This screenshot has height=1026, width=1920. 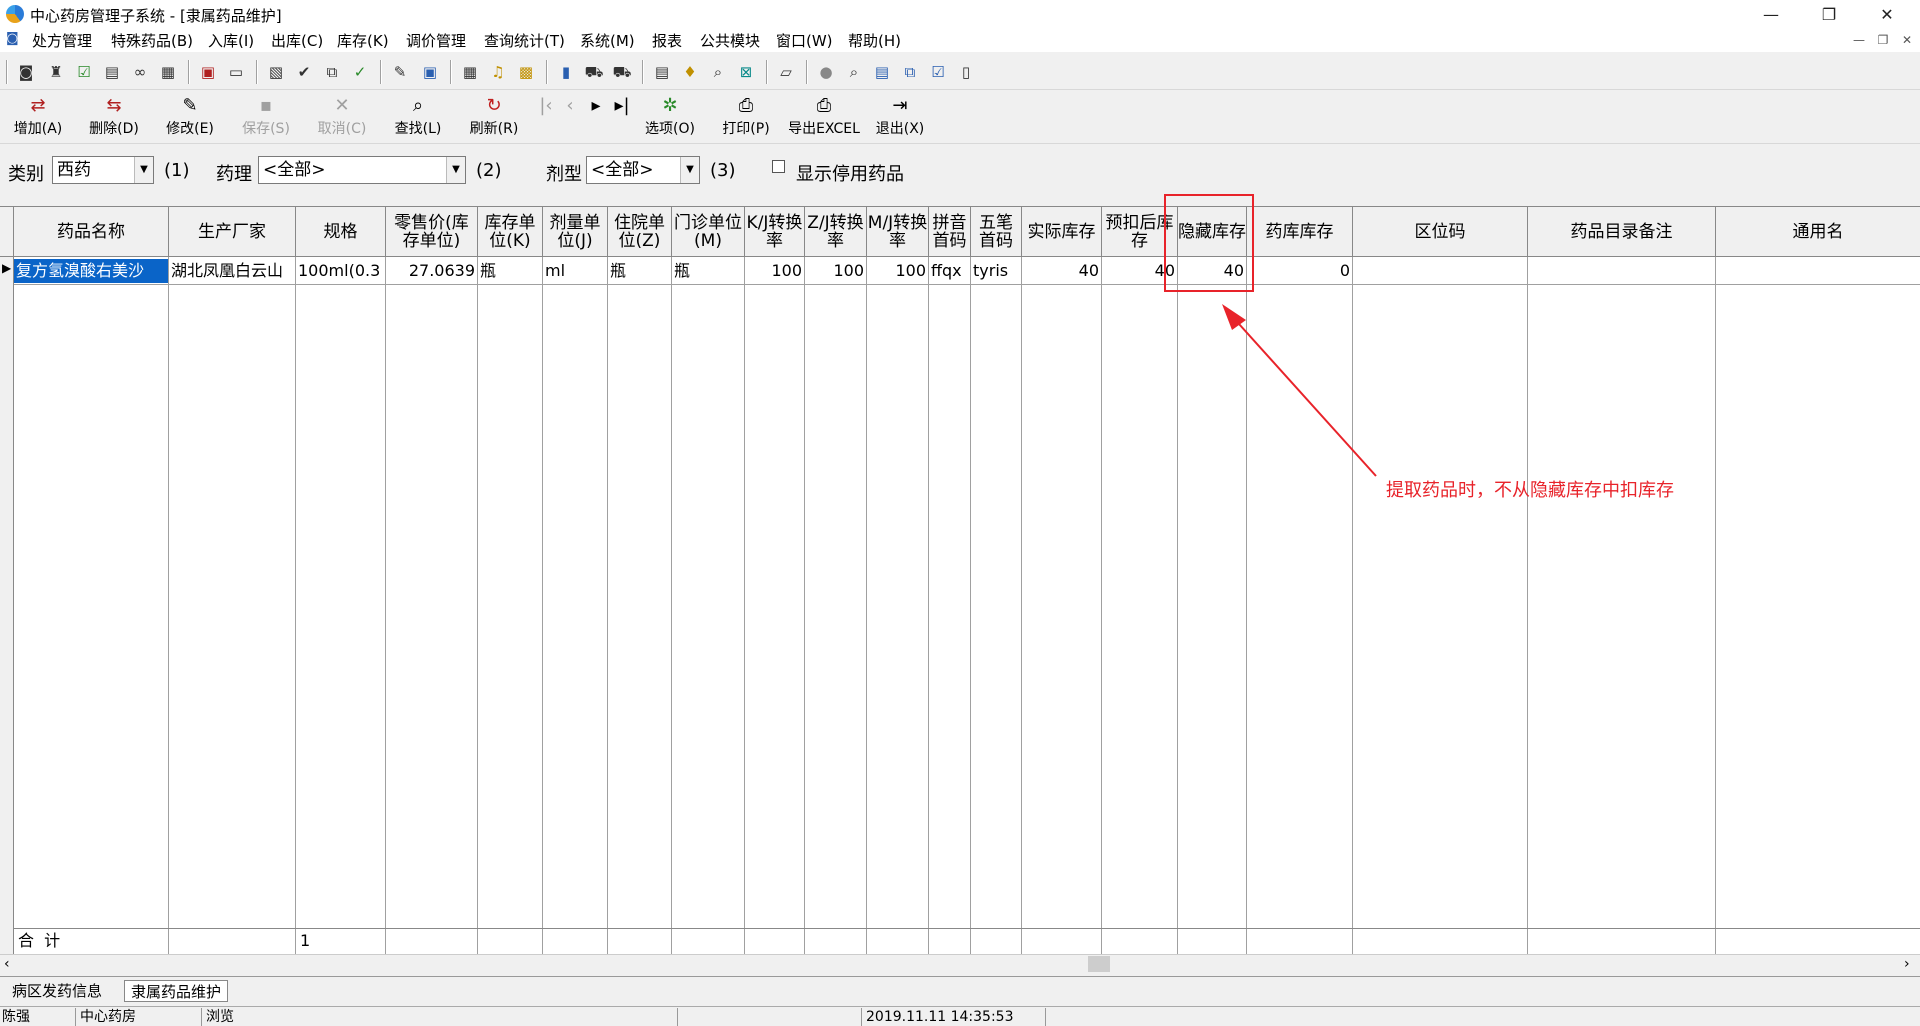 I want to click on col-header-mj-ratio: M/J转换率, so click(x=898, y=232).